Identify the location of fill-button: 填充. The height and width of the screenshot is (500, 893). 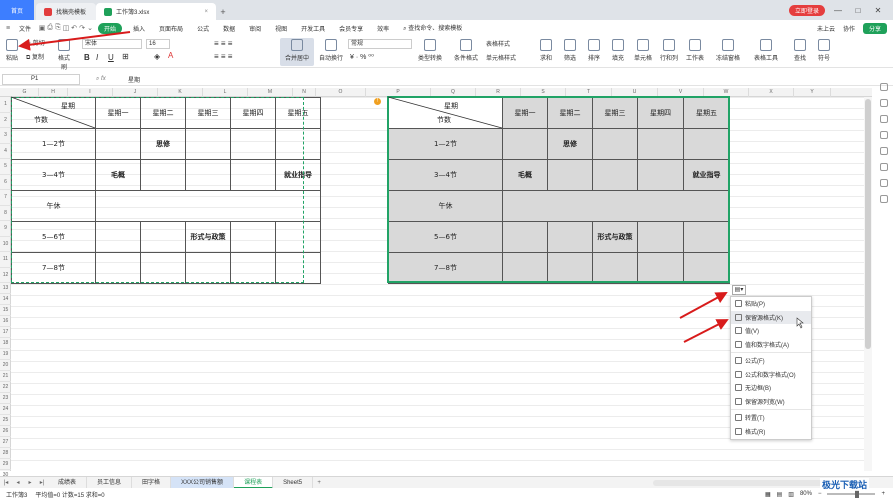
(618, 50).